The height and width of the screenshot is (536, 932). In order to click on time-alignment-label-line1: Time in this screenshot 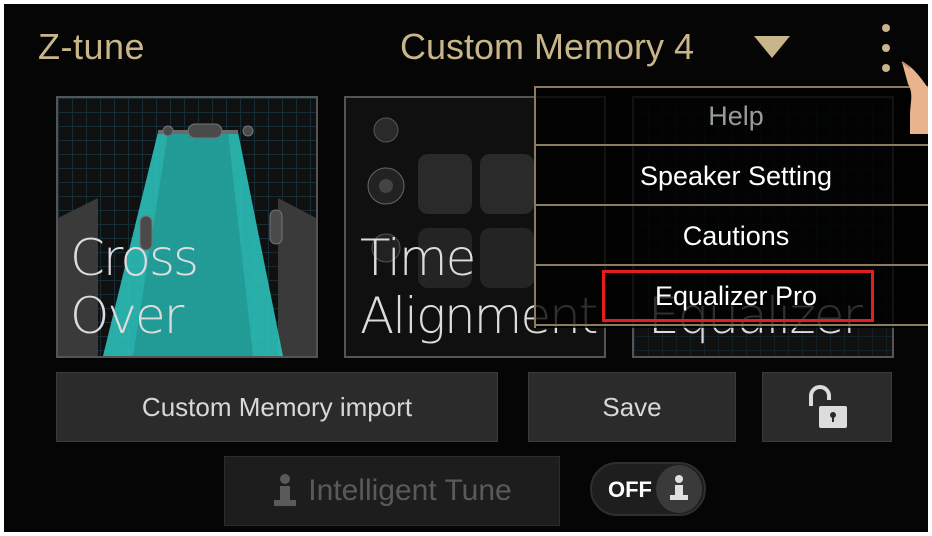, I will do `click(418, 258)`.